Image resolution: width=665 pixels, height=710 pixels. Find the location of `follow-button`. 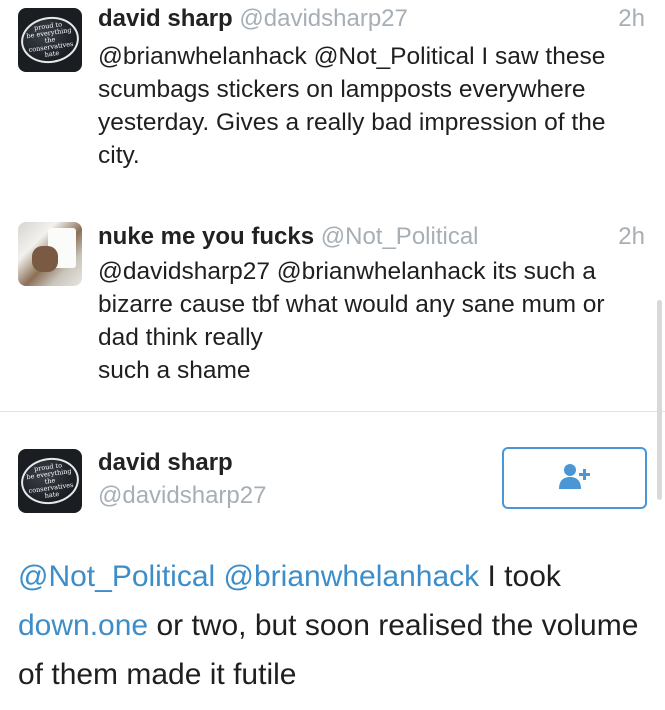

follow-button is located at coordinates (574, 478).